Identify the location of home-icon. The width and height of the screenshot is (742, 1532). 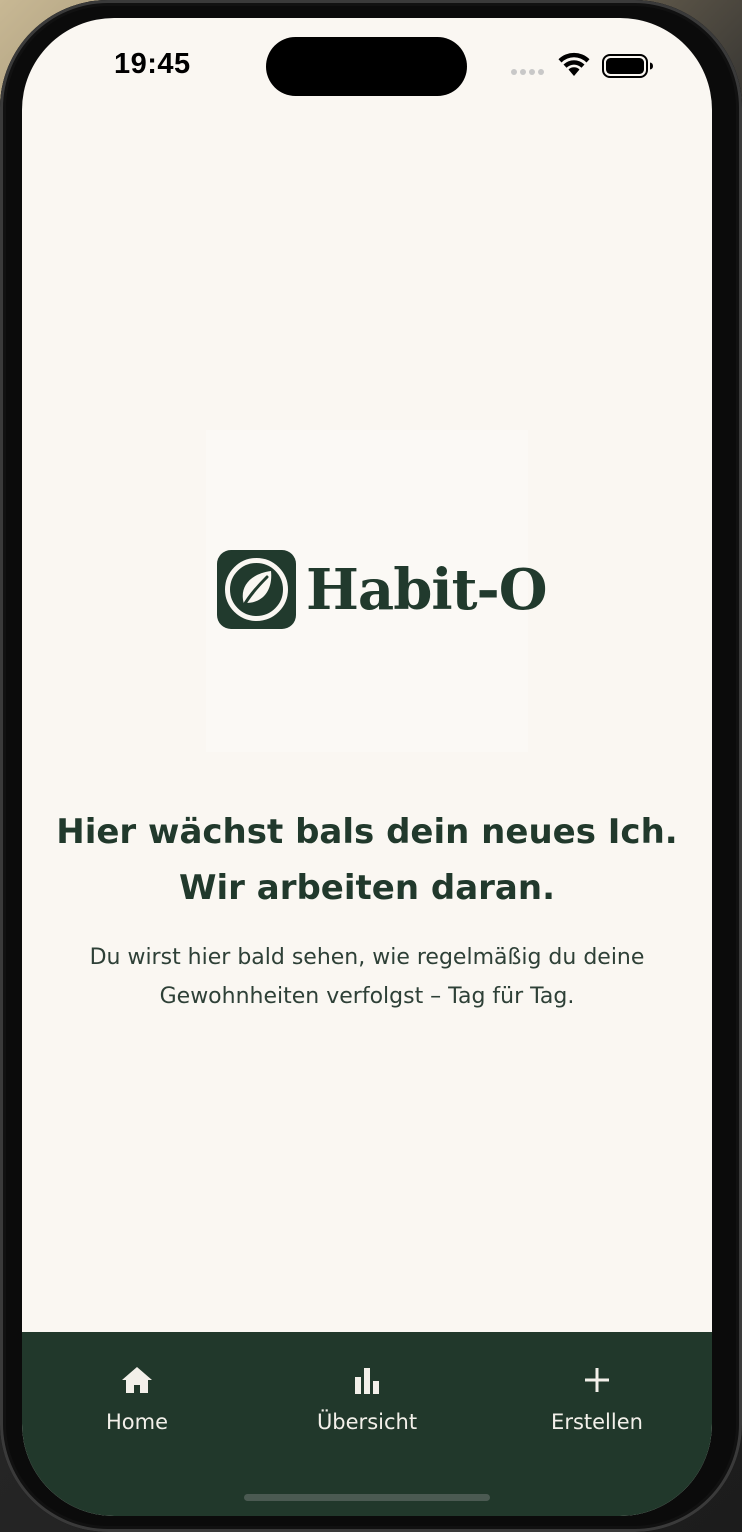
(137, 1380).